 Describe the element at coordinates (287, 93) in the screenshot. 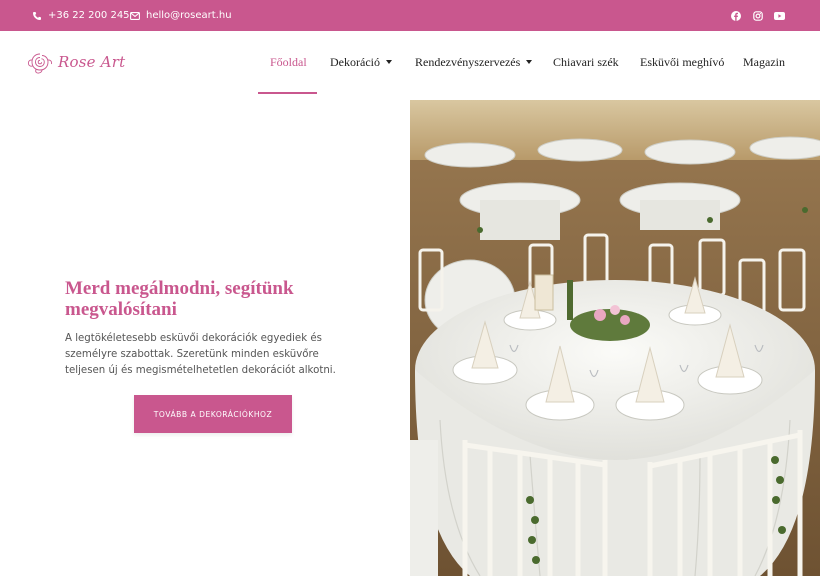

I see `active-nav-underline` at that location.